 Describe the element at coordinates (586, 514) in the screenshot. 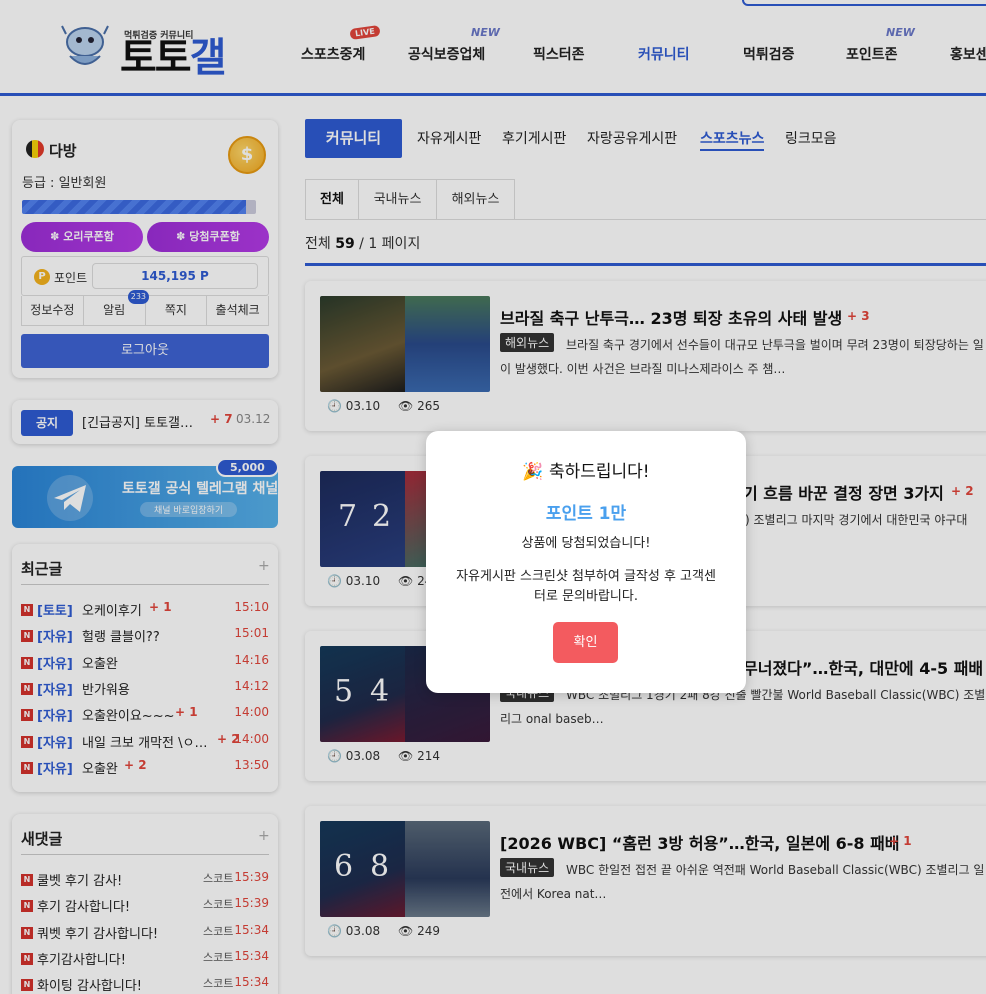

I see `modal-prize: 포인트 1만` at that location.